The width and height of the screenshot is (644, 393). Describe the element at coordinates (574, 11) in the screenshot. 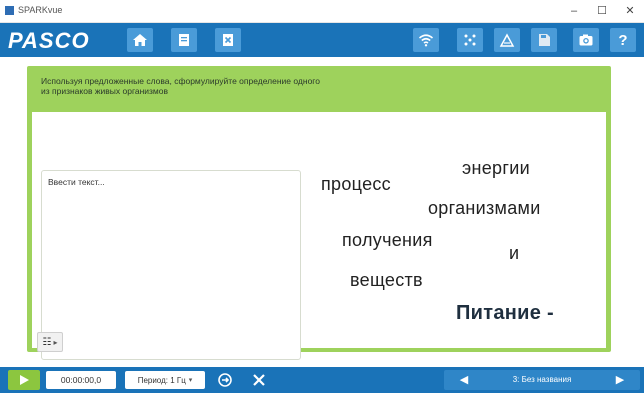

I see `minimize-button: –` at that location.